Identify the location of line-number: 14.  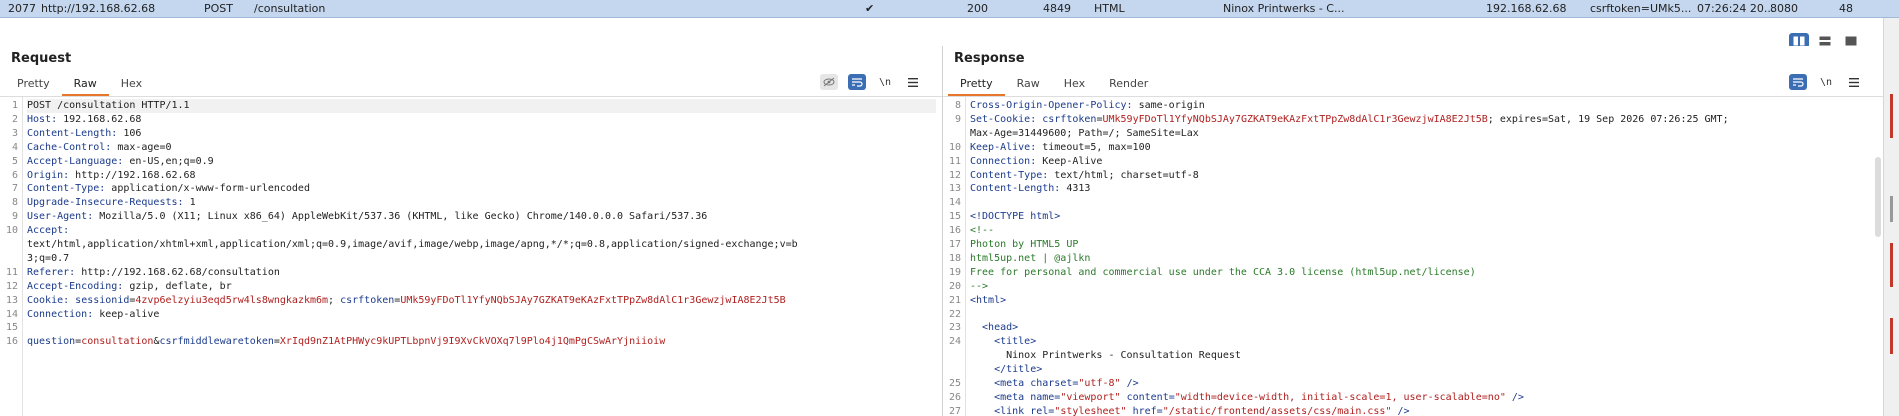
(954, 203).